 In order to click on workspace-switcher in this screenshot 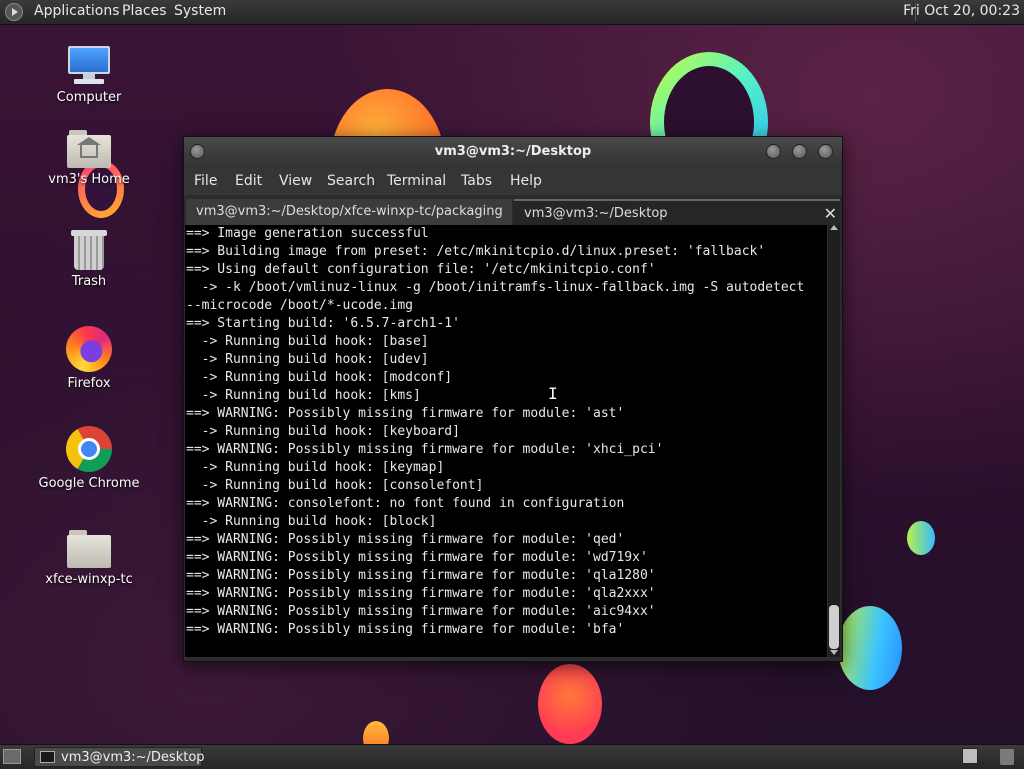, I will do `click(970, 756)`.